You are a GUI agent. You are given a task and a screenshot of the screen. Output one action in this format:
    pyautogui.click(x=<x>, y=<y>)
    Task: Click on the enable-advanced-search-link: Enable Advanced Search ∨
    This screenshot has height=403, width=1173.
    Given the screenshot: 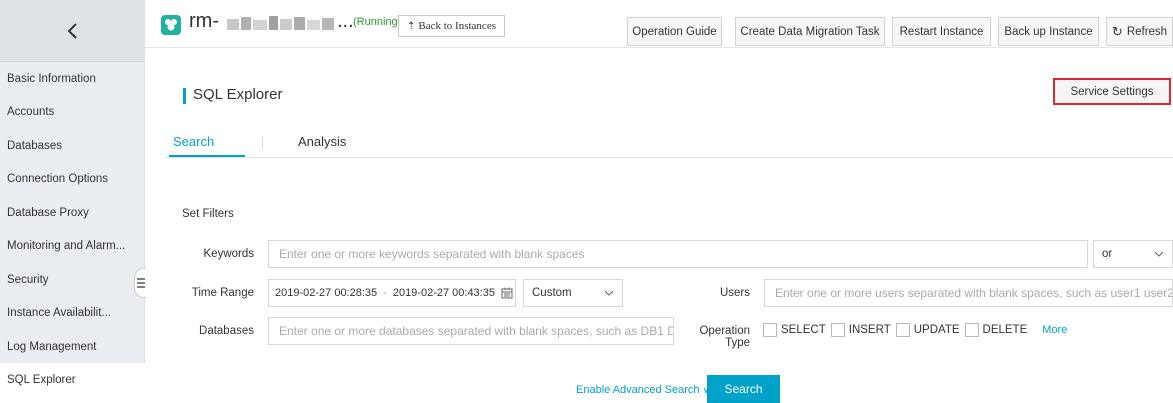 What is the action you would take?
    pyautogui.click(x=642, y=390)
    